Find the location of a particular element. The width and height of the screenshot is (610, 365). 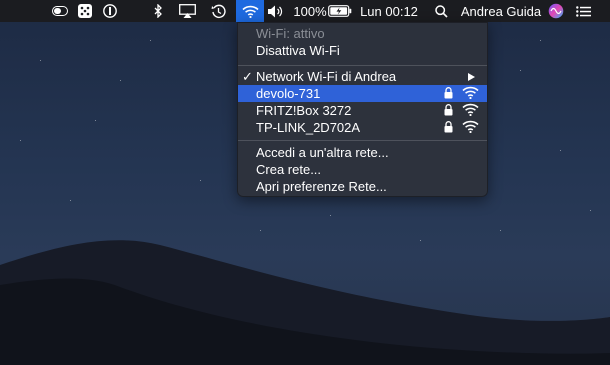

wifi-status-label: Wi-Fi: attivo is located at coordinates (290, 33).